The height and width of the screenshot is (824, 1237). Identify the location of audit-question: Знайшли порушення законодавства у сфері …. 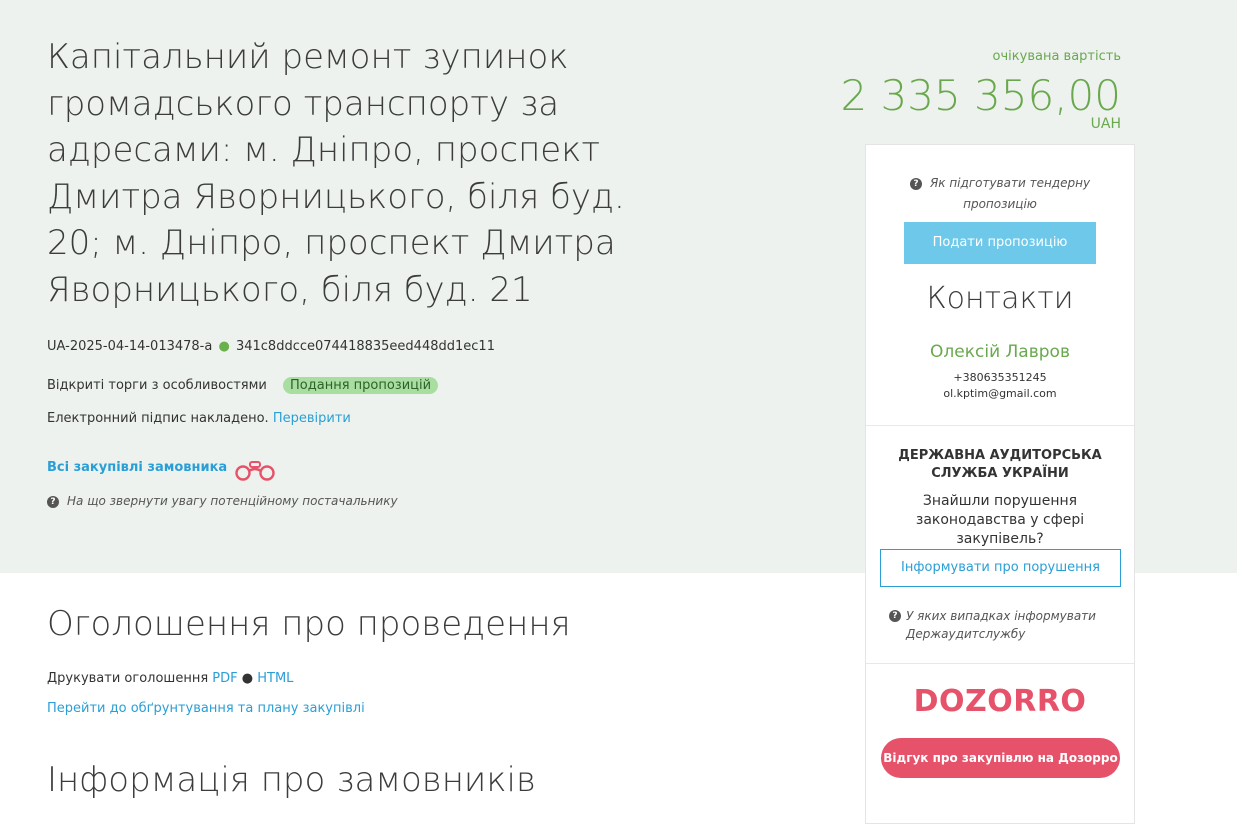
(1000, 520).